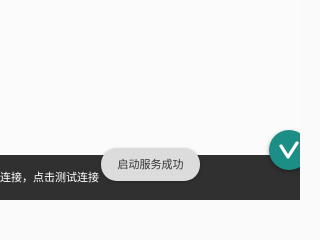 The height and width of the screenshot is (240, 320). I want to click on toast-message: 启动服务成功, so click(150, 164).